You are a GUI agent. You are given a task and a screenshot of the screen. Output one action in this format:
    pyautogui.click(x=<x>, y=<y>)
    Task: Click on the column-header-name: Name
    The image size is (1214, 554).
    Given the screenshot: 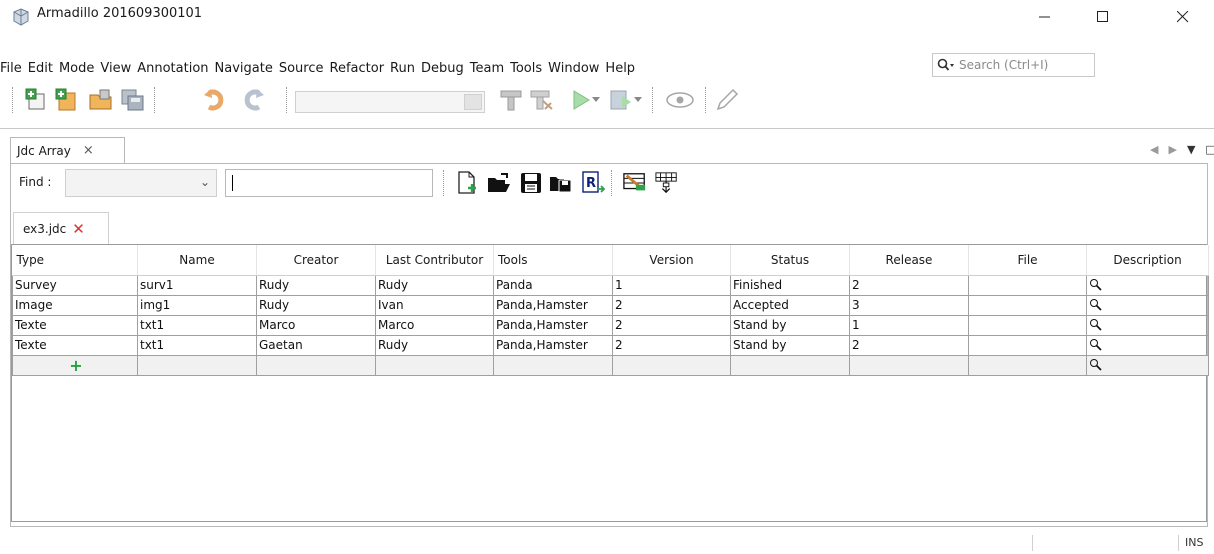 What is the action you would take?
    pyautogui.click(x=197, y=260)
    